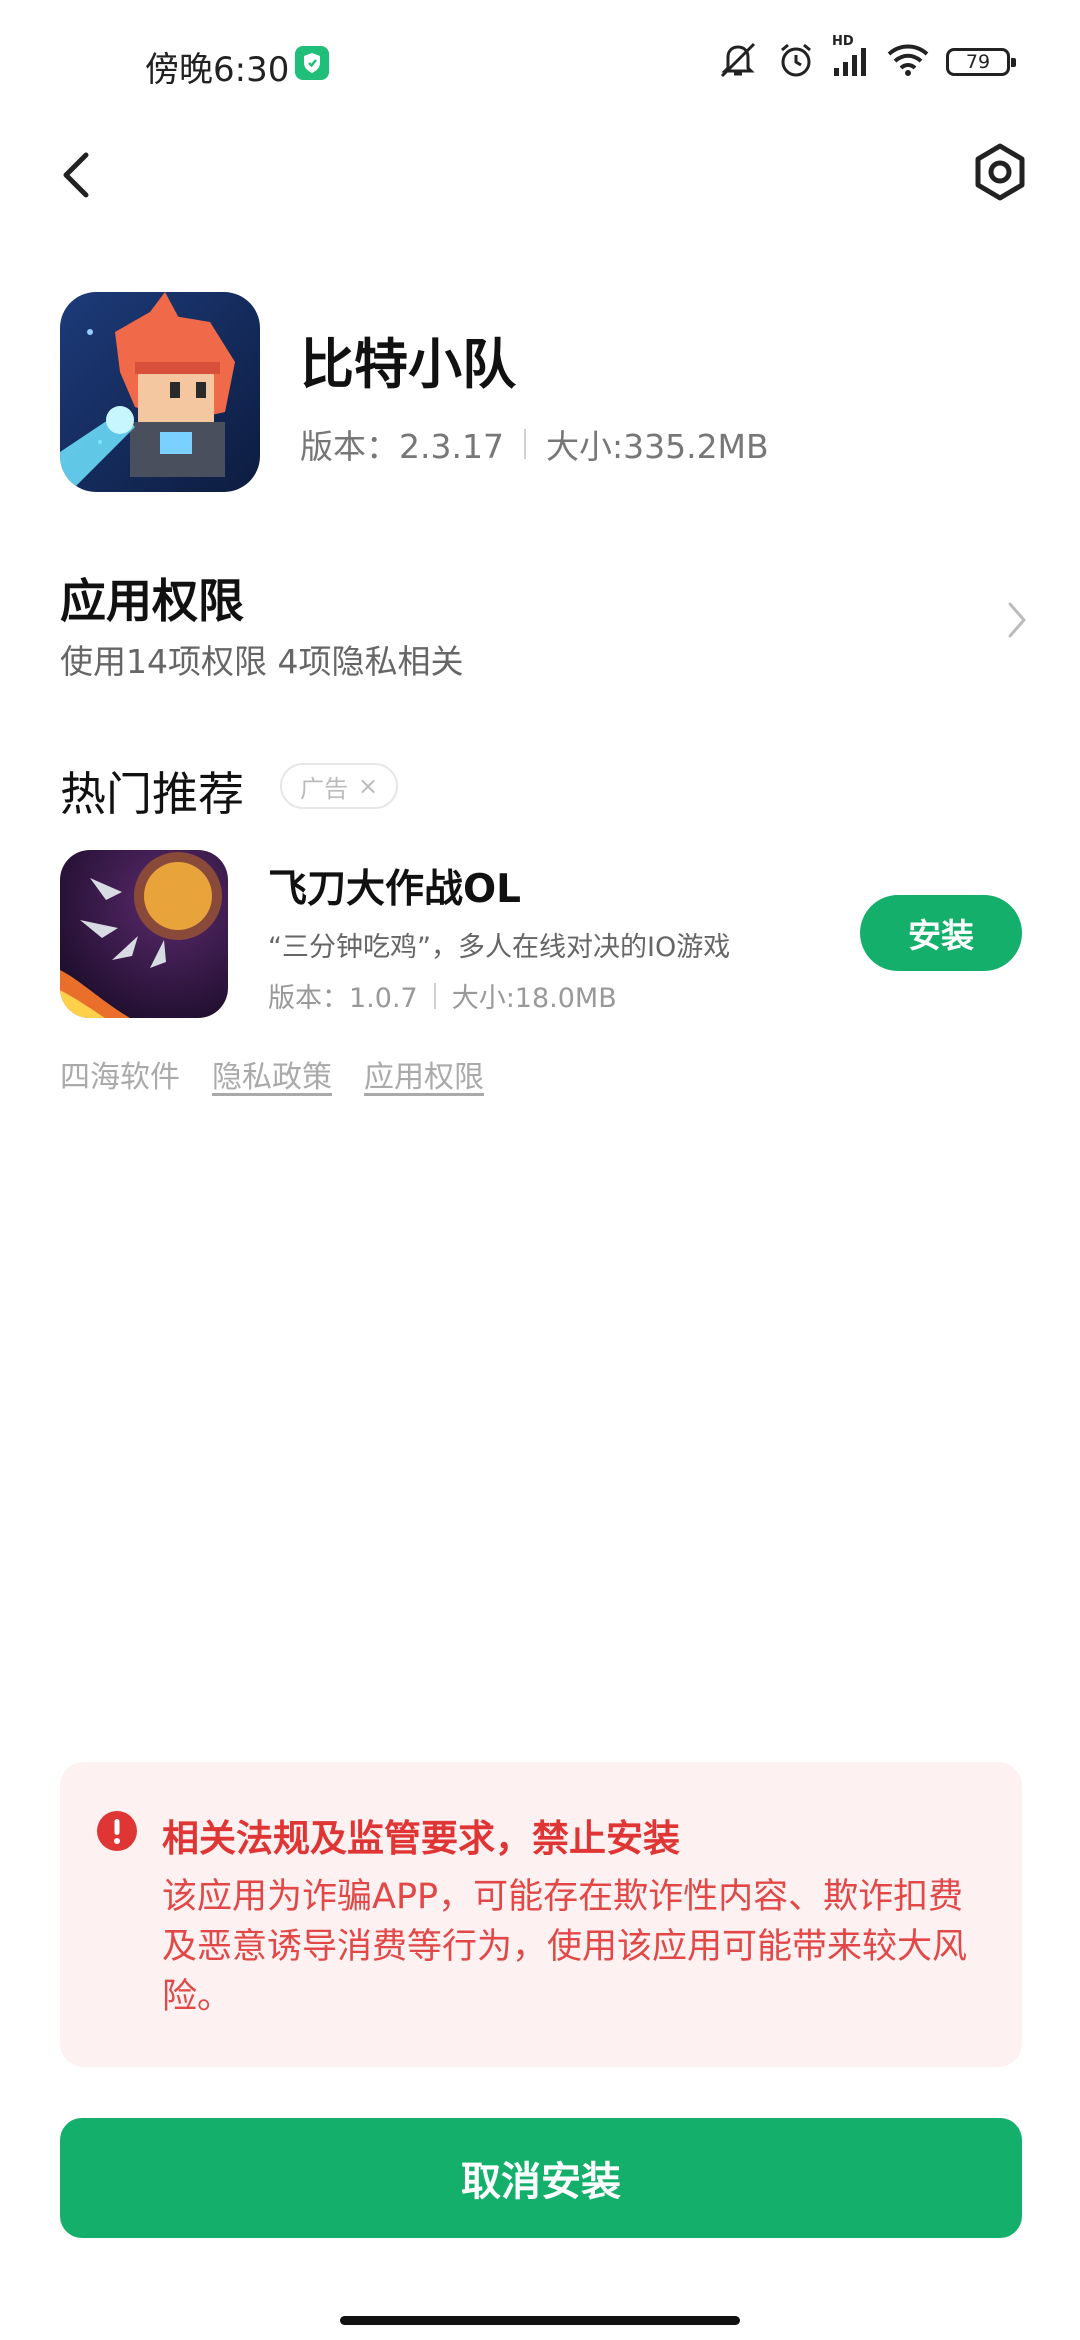 The width and height of the screenshot is (1080, 2340). Describe the element at coordinates (541, 2178) in the screenshot. I see `cancel-install-button: 取消安装` at that location.